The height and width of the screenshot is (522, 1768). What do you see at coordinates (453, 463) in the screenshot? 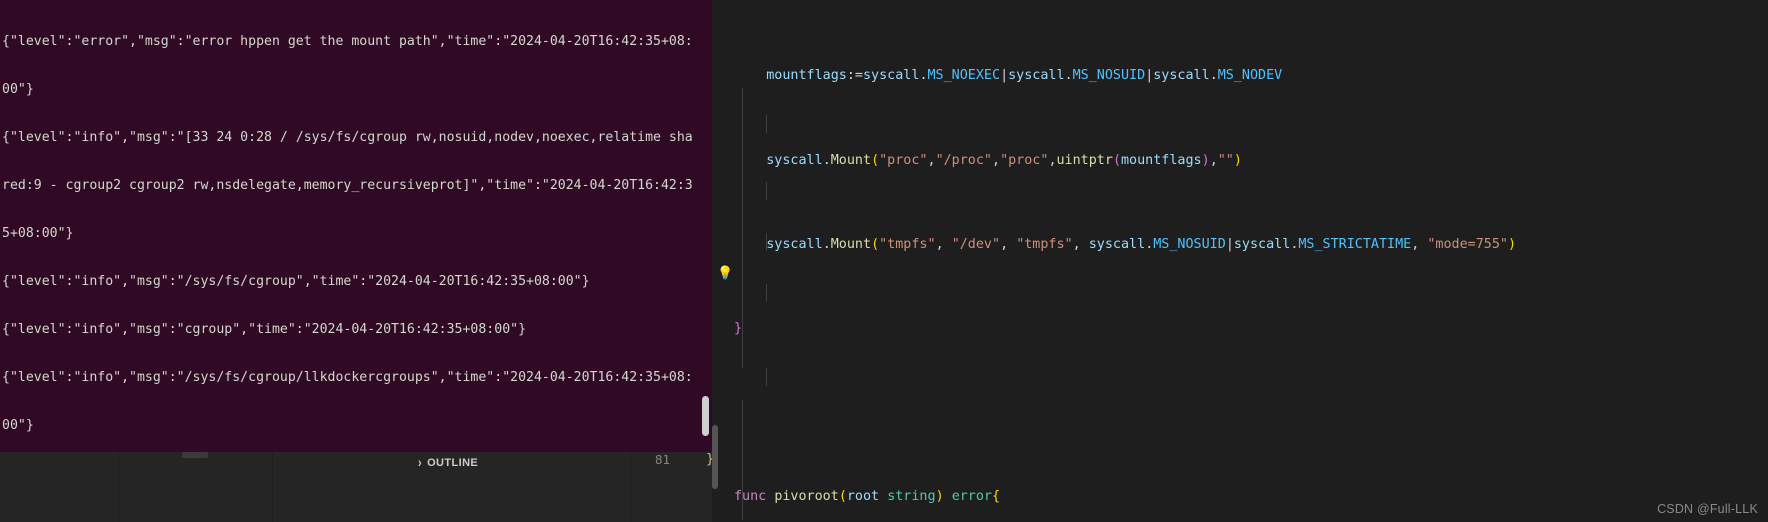
I see `outline-label: OUTLINE` at bounding box center [453, 463].